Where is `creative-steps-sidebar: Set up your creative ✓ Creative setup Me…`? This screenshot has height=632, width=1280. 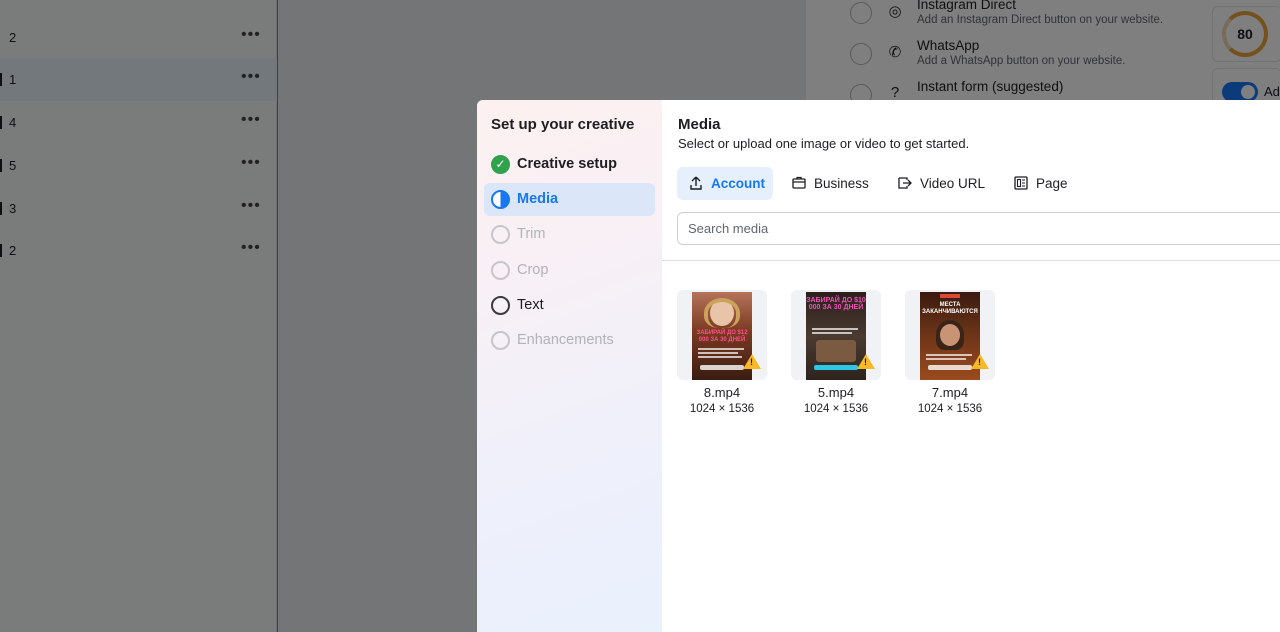
creative-steps-sidebar: Set up your creative ✓ Creative setup Me… is located at coordinates (569, 366).